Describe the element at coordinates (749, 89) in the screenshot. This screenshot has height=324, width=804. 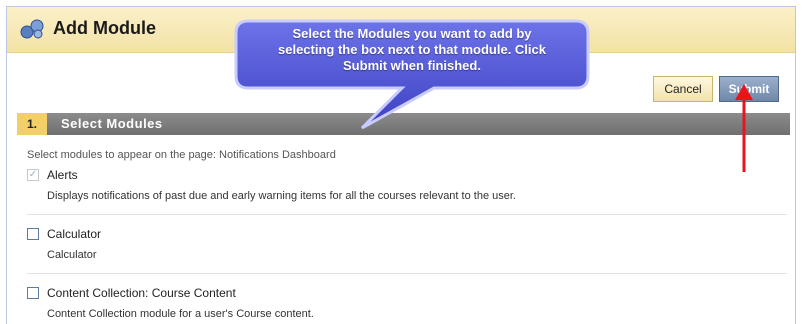
I see `submit-button: Submit` at that location.